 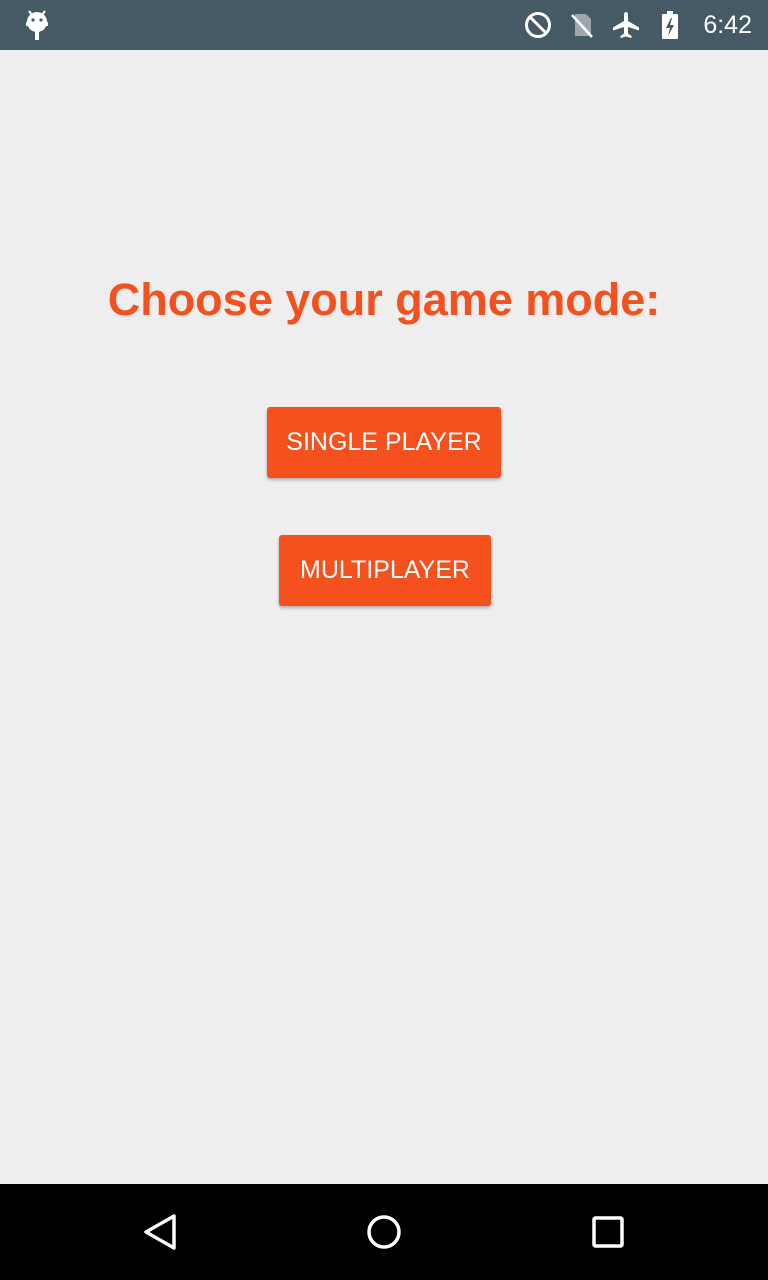 I want to click on page-title: Choose your game mode:, so click(x=384, y=299).